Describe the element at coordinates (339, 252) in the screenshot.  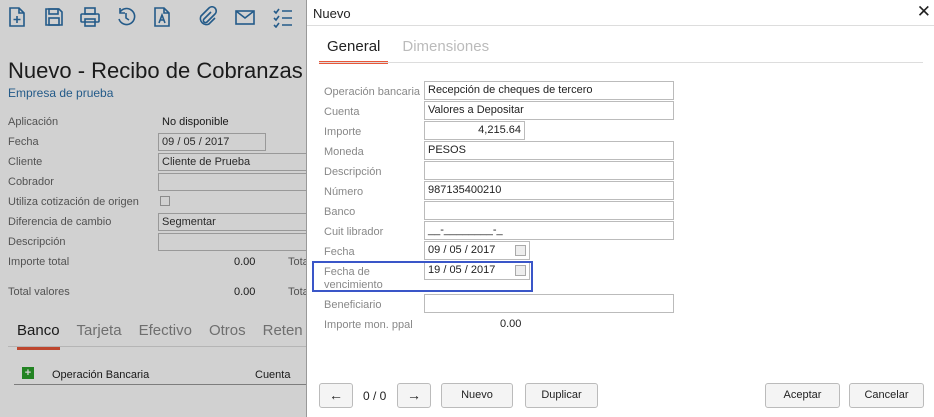
I see `fecha-label: Fecha` at that location.